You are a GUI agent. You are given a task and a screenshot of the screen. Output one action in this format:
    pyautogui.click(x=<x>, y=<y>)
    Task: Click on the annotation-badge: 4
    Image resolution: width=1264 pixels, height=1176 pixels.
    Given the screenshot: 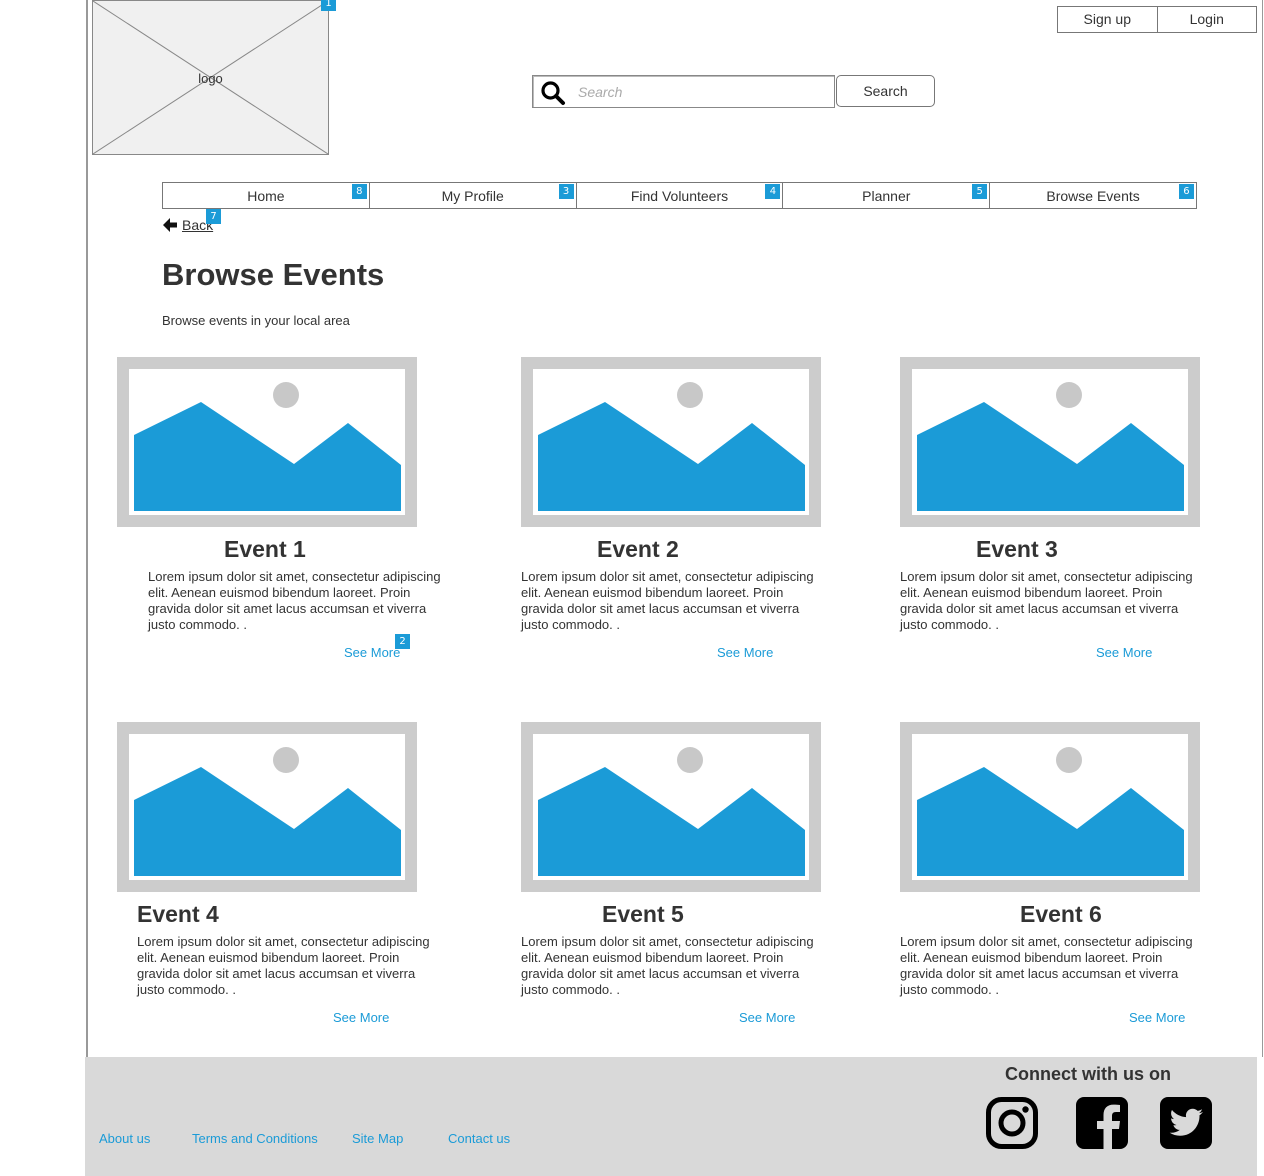 What is the action you would take?
    pyautogui.click(x=773, y=191)
    